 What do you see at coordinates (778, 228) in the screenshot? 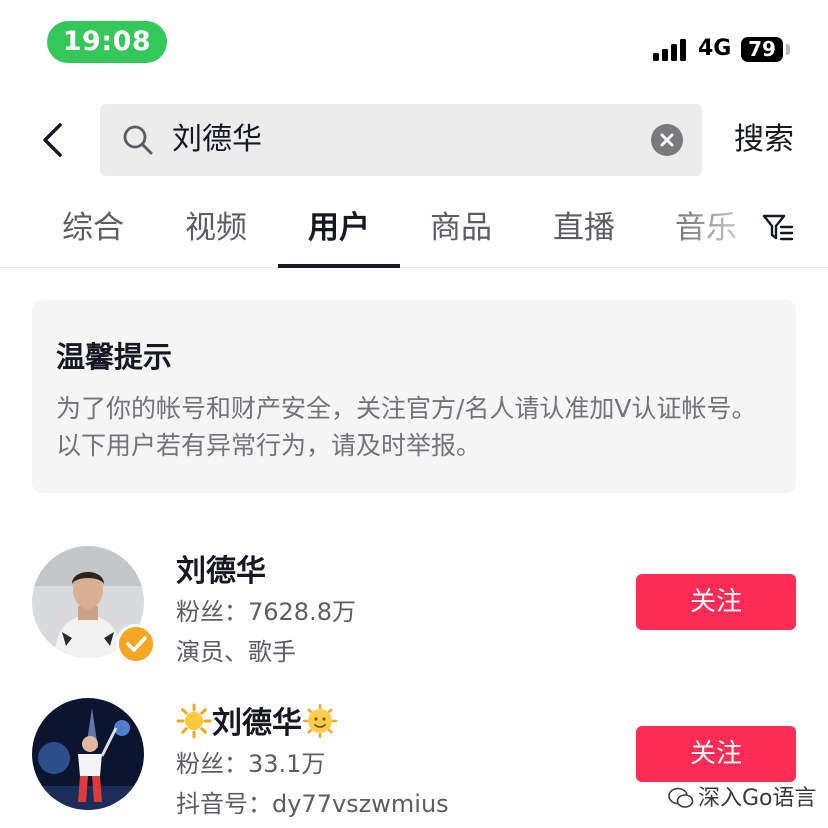
I see `filter-icon` at bounding box center [778, 228].